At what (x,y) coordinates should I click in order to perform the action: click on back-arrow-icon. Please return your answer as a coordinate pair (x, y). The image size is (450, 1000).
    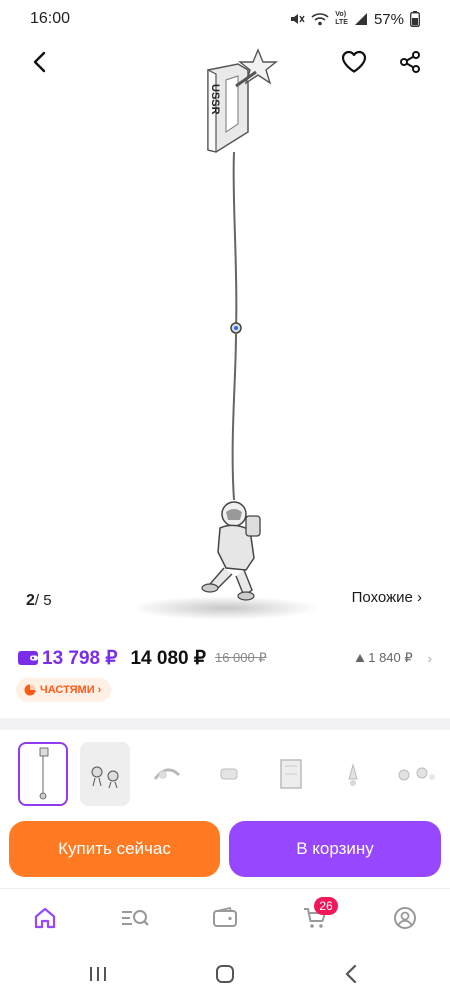
    Looking at the image, I should click on (39, 62).